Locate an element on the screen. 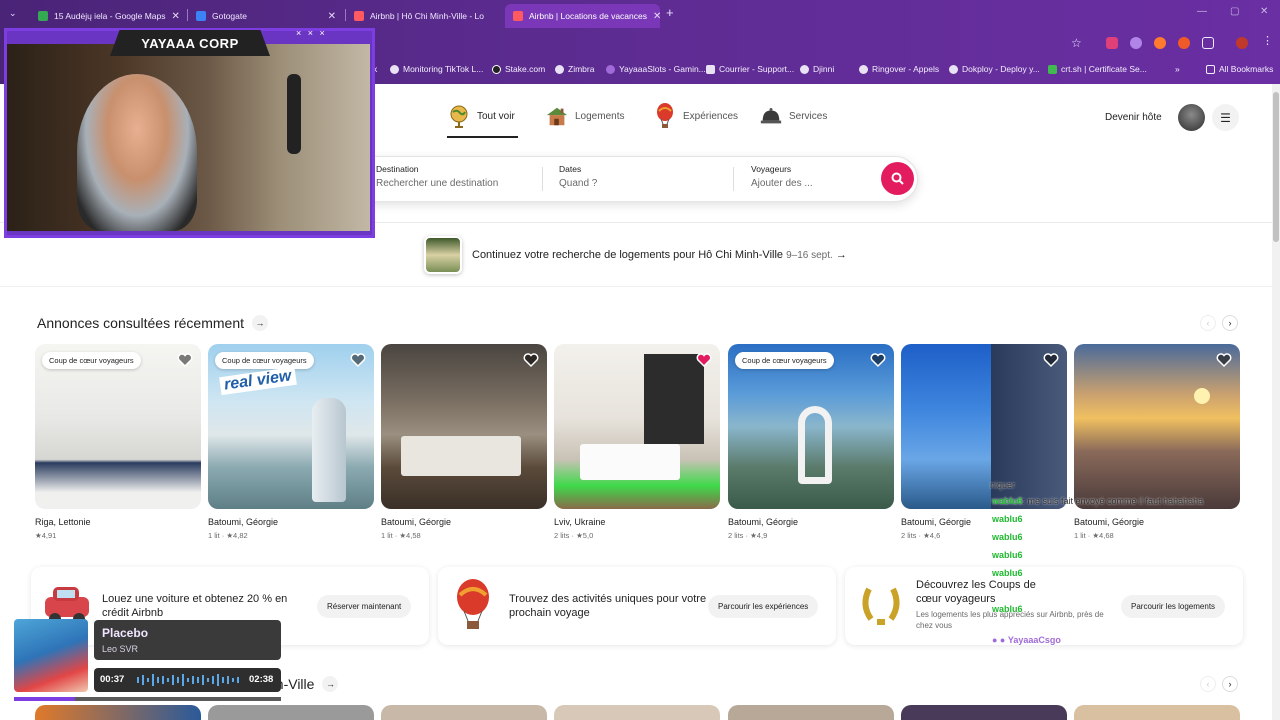  stream-title: YAYAAA CORP is located at coordinates (190, 43).